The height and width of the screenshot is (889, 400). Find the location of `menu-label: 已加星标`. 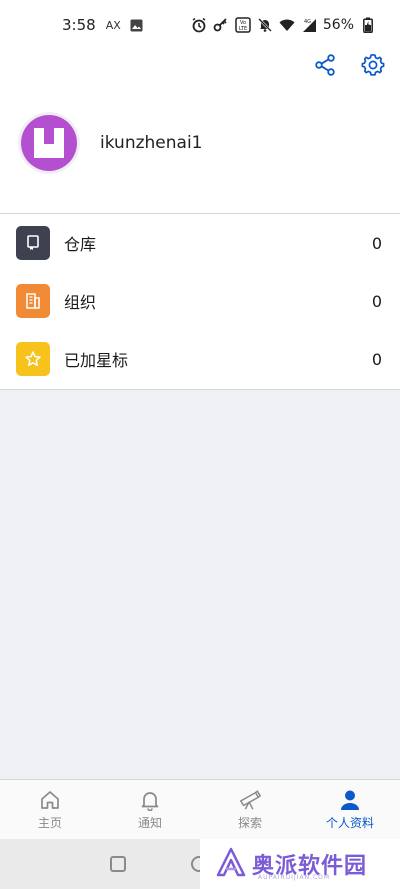

menu-label: 已加星标 is located at coordinates (96, 360).